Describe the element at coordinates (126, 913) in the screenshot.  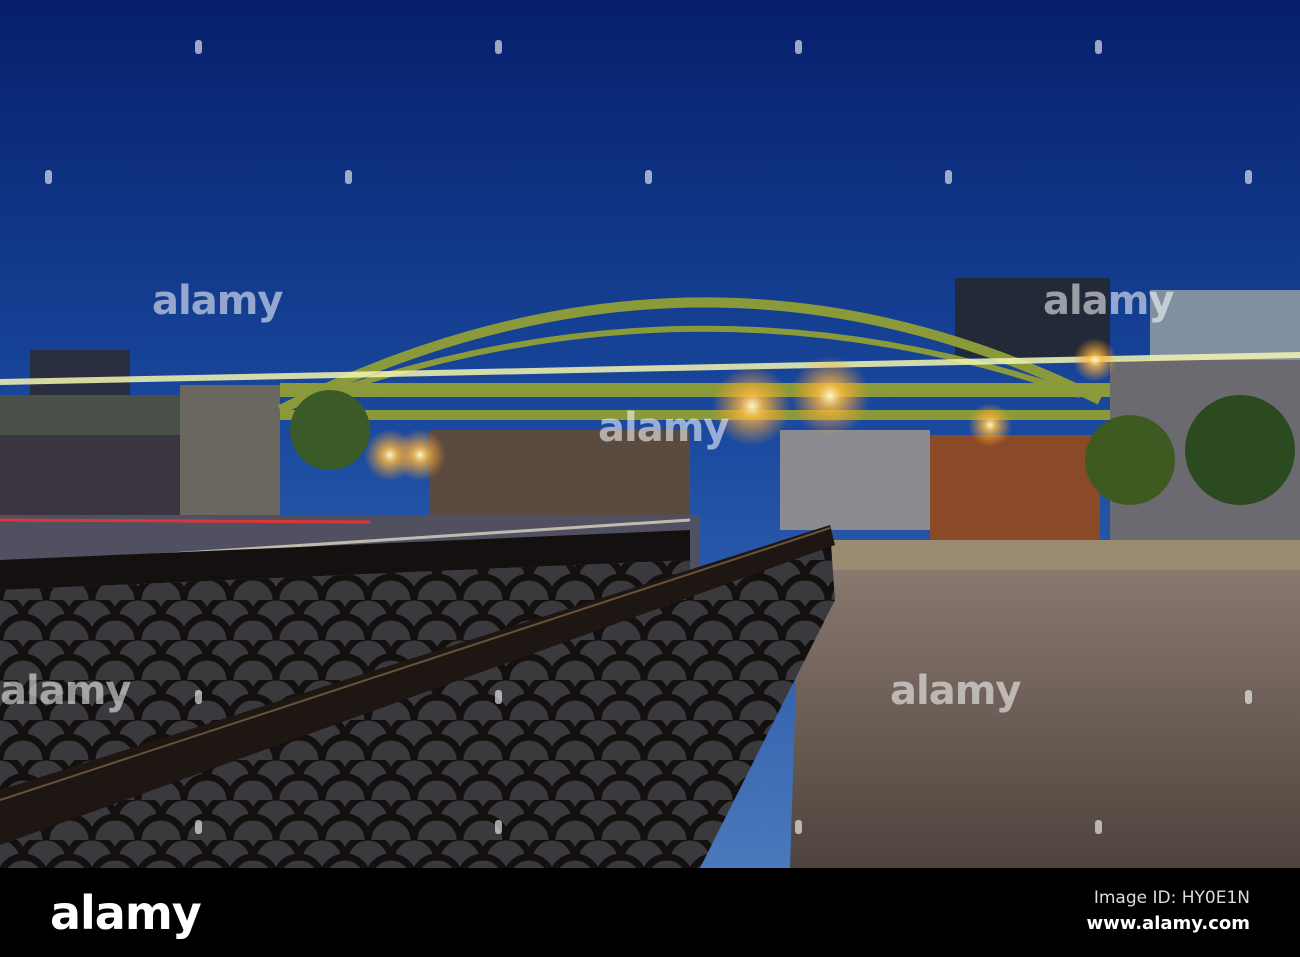
I see `alamy-logo: alamy` at that location.